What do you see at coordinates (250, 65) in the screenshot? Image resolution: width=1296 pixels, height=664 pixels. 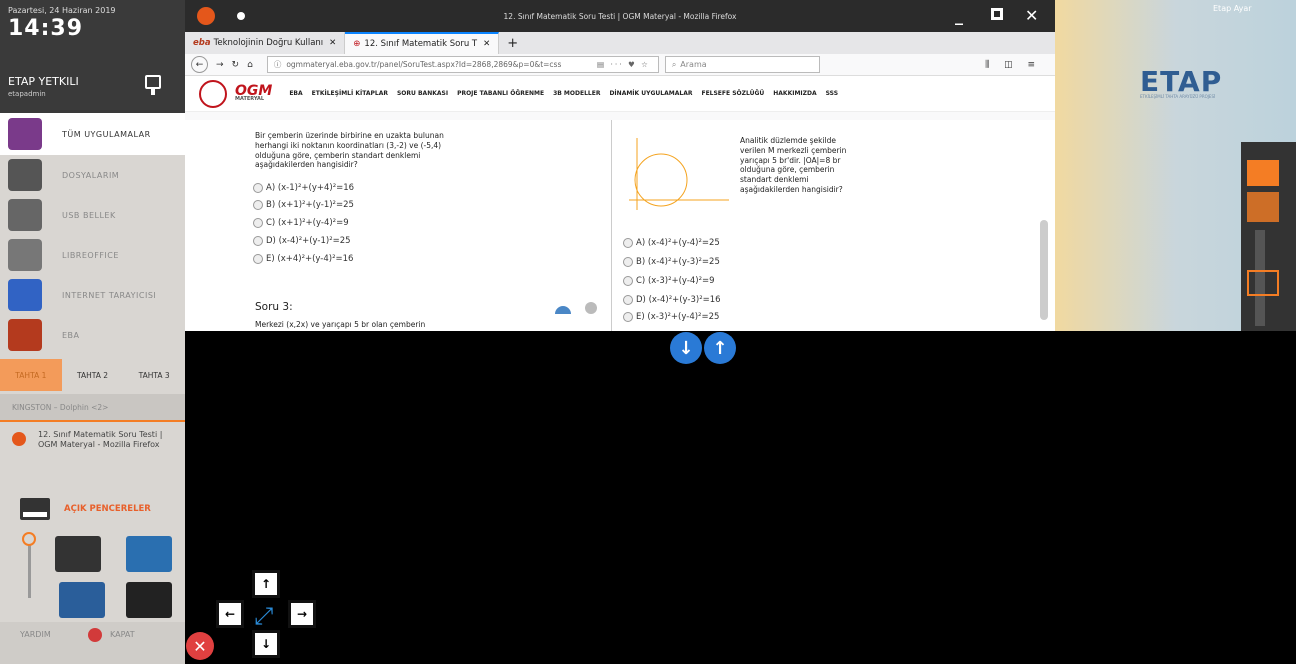 I see `home-icon: ⌂` at bounding box center [250, 65].